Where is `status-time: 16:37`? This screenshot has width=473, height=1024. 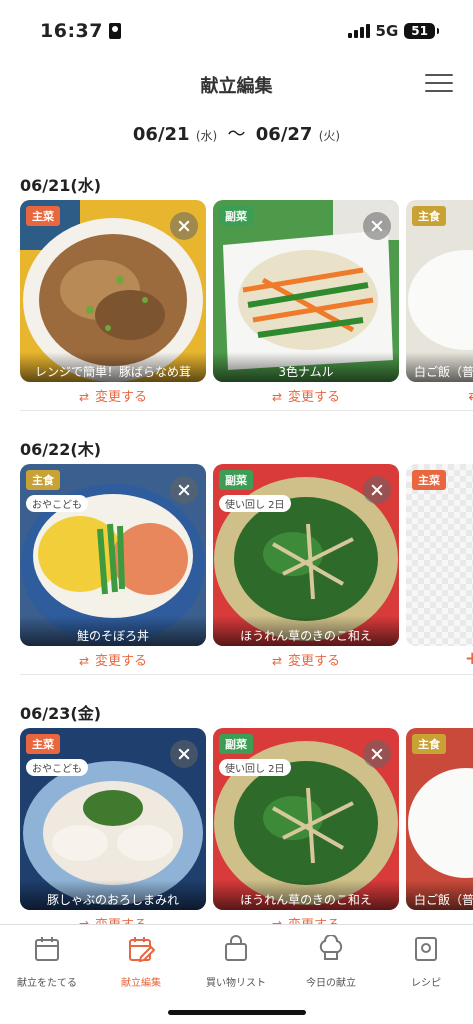
status-time: 16:37 is located at coordinates (80, 31).